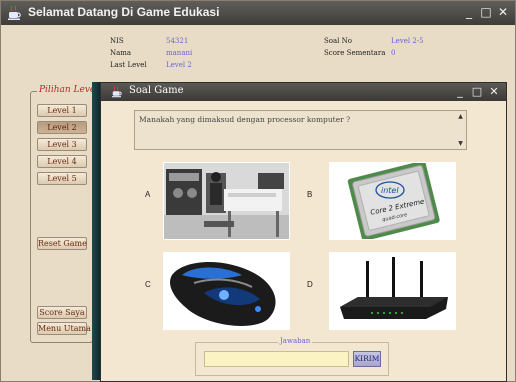  What do you see at coordinates (156, 90) in the screenshot?
I see `soal-window-title: Soal Game` at bounding box center [156, 90].